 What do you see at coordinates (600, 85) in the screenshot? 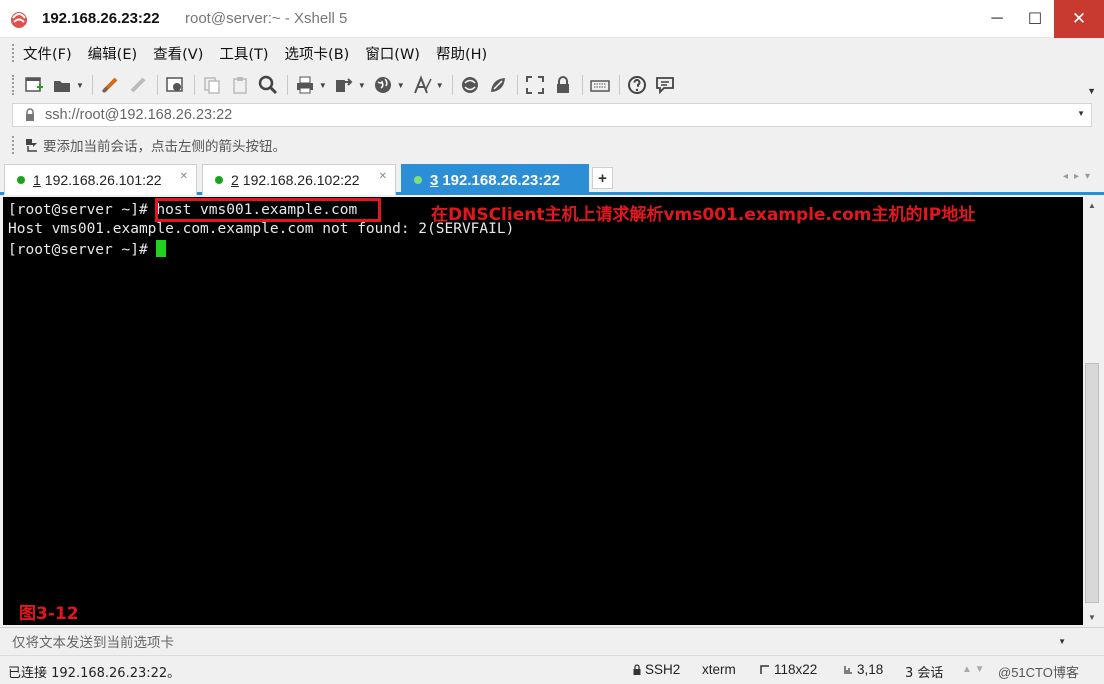
I see `keyboard-icon` at bounding box center [600, 85].